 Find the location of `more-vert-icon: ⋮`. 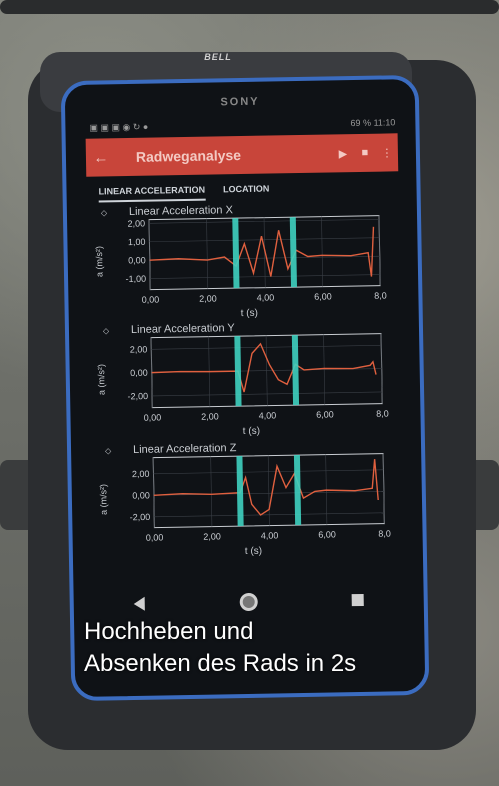

more-vert-icon: ⋮ is located at coordinates (387, 152).